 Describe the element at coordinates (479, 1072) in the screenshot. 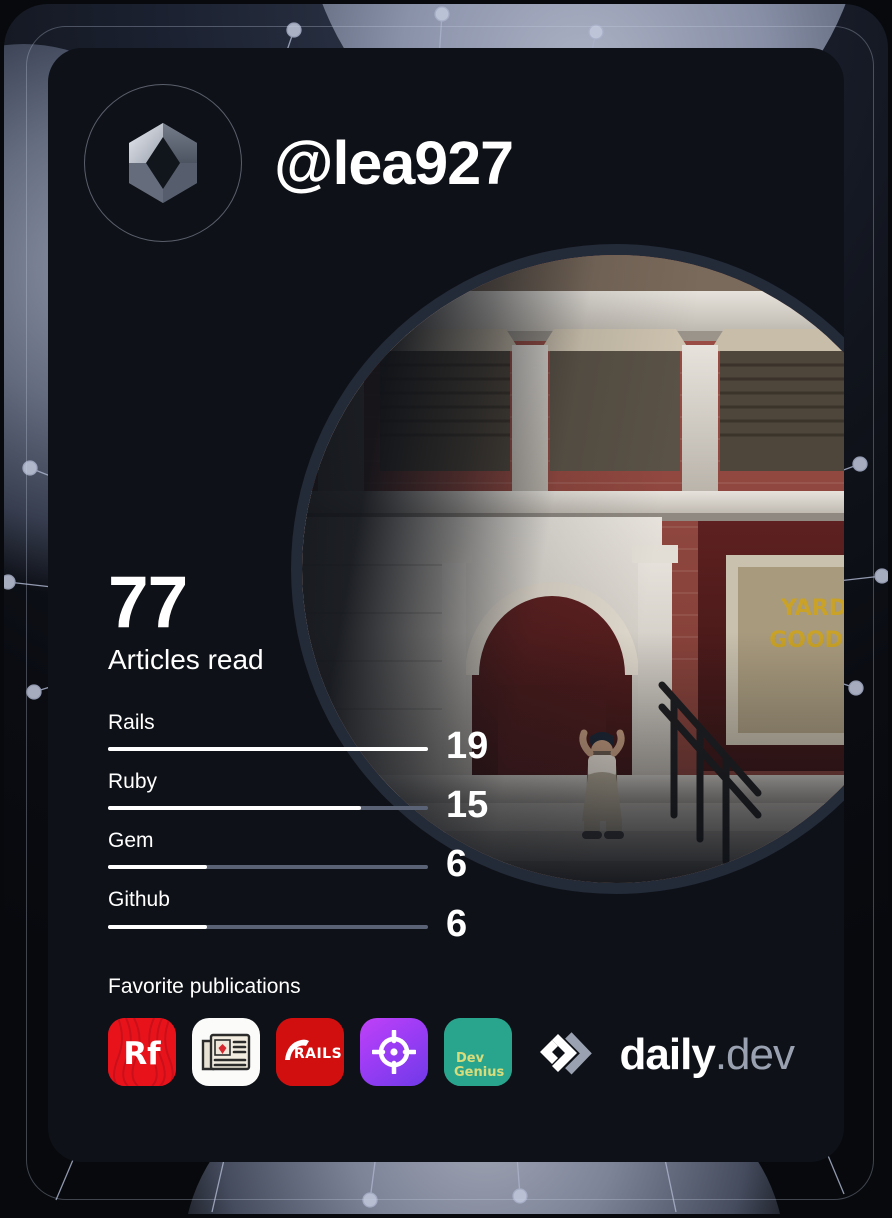

I see `svg-text: Genius` at that location.